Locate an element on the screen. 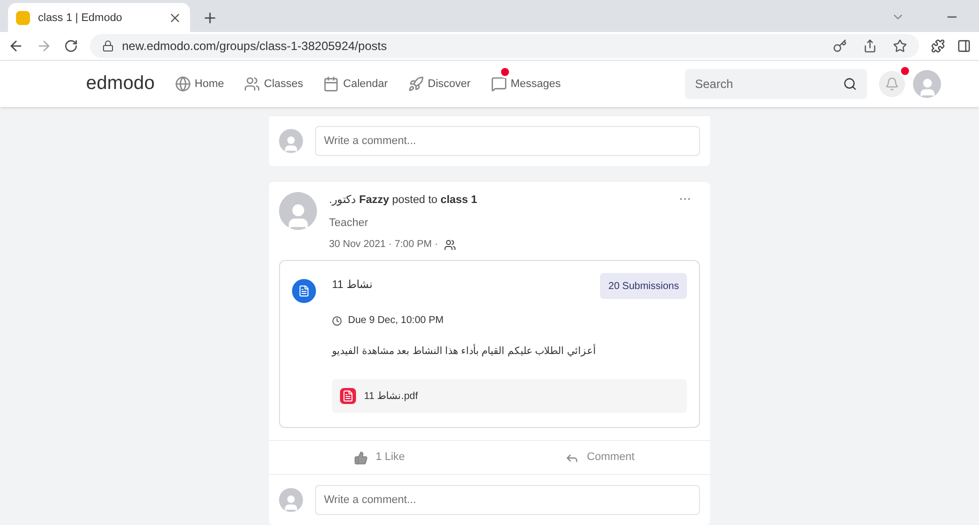 This screenshot has height=525, width=979. attachment-card: نشاط 11.pdf is located at coordinates (509, 396).